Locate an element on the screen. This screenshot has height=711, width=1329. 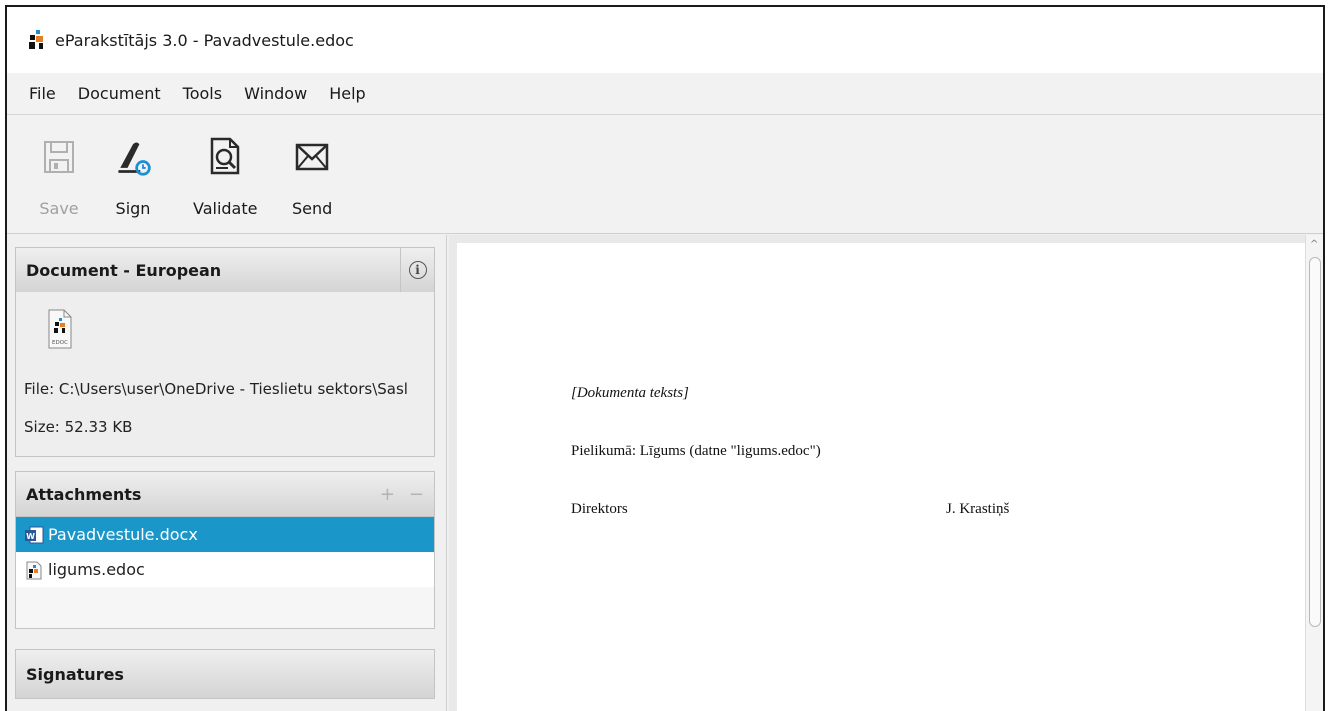
file-size: Size: 52.33 KB is located at coordinates (78, 427).